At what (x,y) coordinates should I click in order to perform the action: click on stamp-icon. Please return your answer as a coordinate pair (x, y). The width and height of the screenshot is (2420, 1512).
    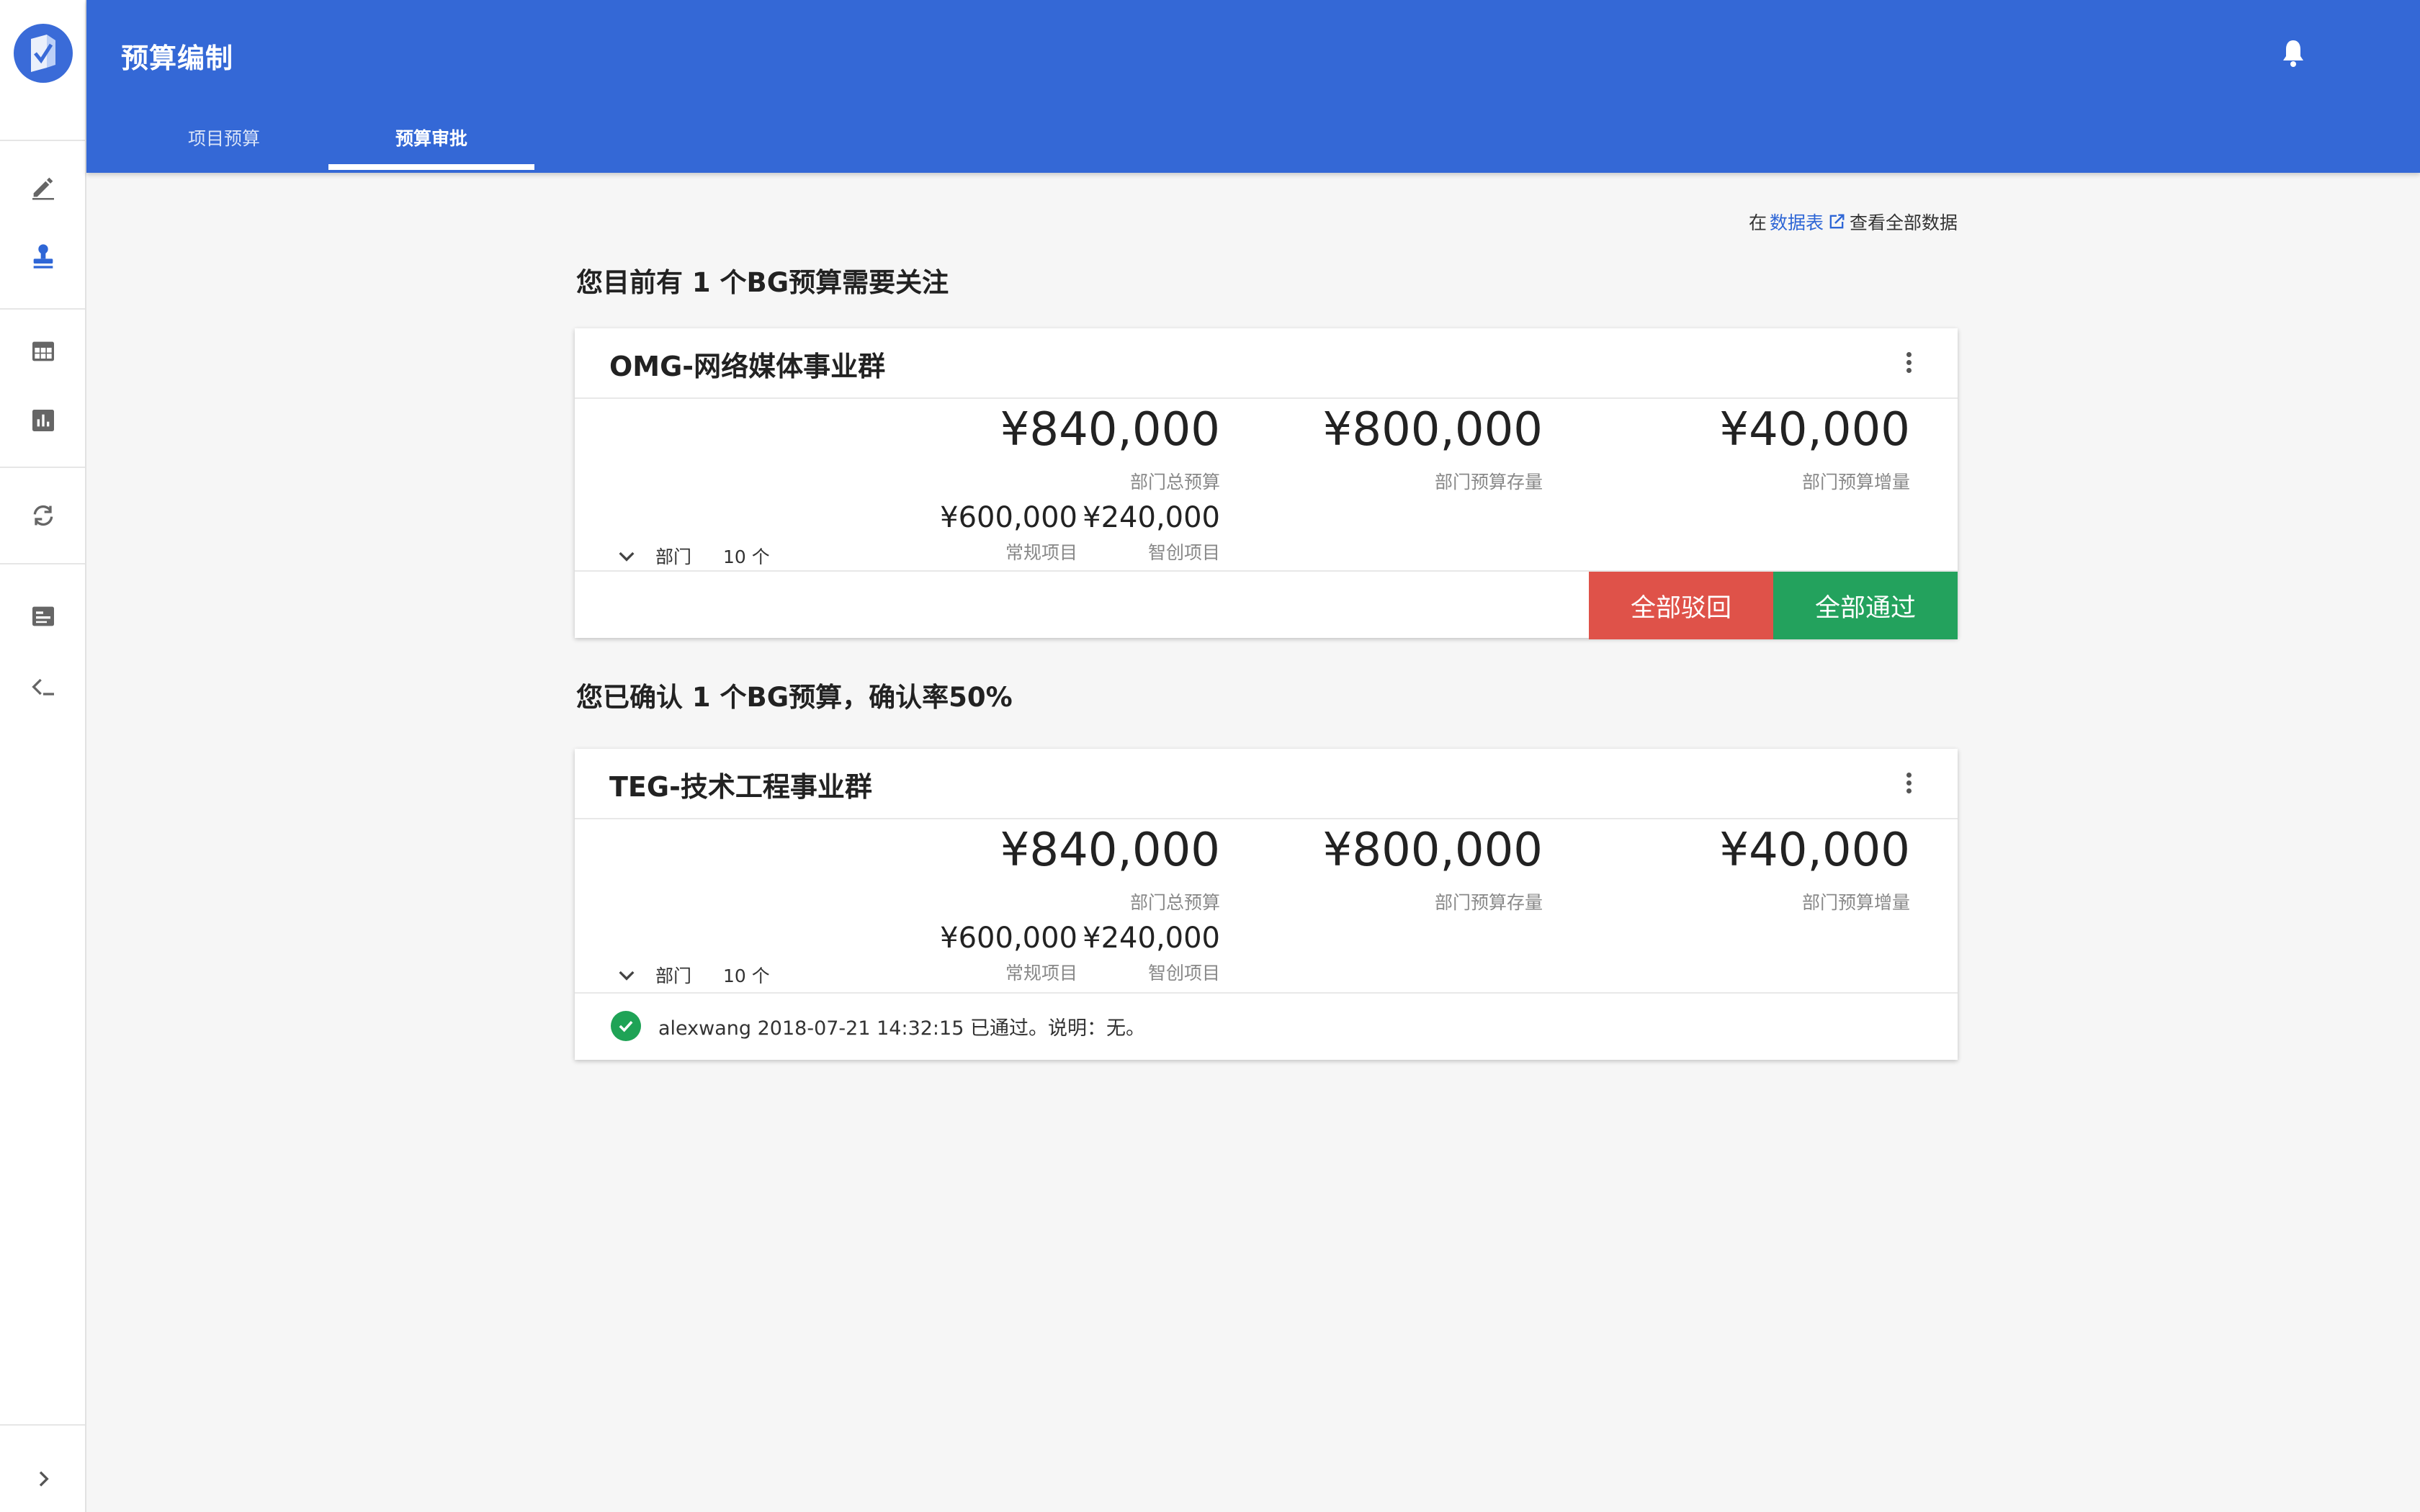
    Looking at the image, I should click on (43, 256).